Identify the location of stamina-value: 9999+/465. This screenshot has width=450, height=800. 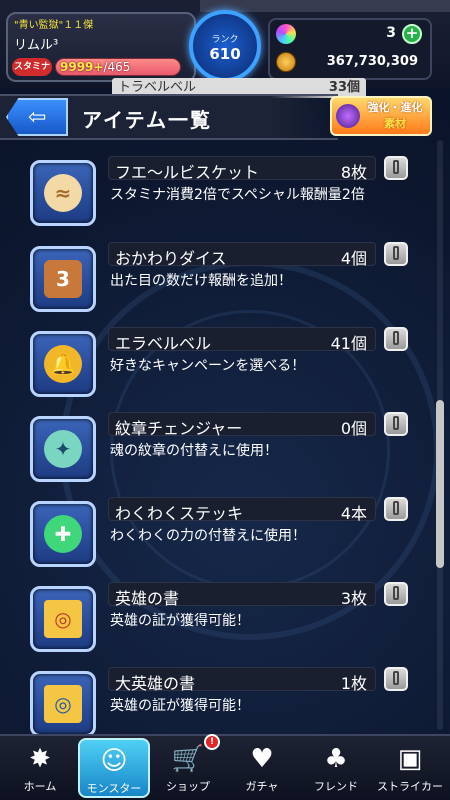
(95, 67).